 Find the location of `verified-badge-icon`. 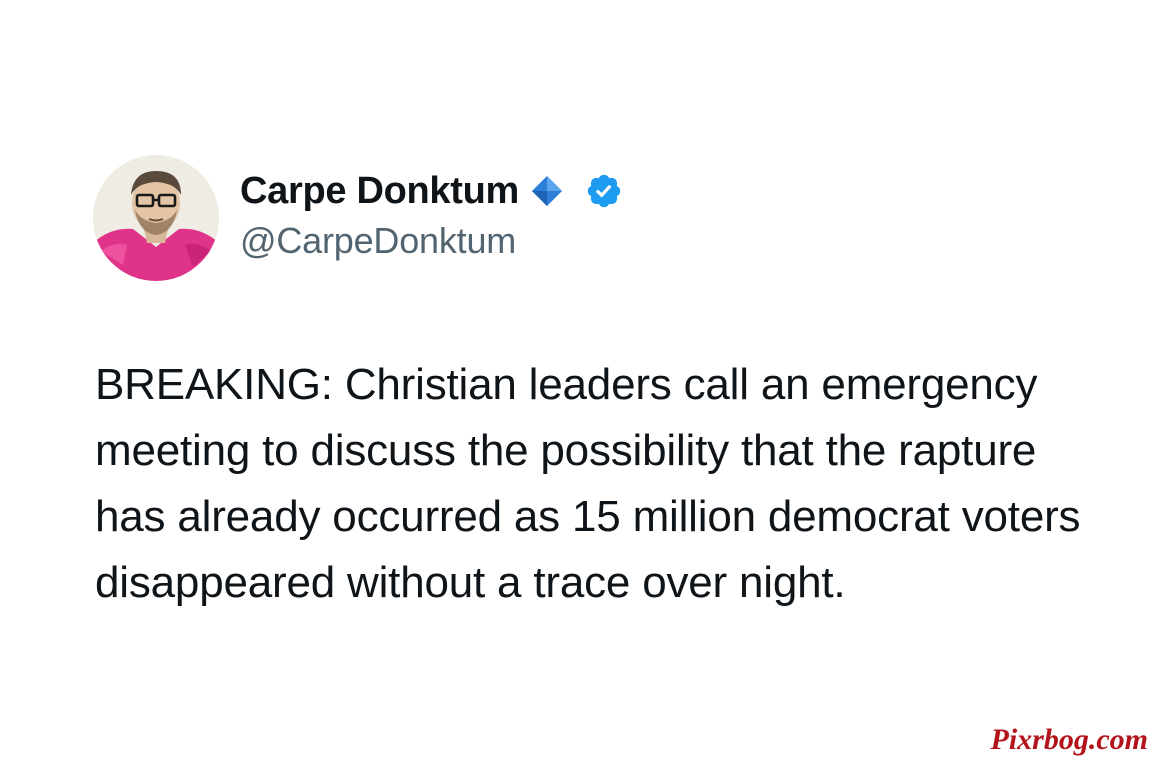

verified-badge-icon is located at coordinates (604, 191).